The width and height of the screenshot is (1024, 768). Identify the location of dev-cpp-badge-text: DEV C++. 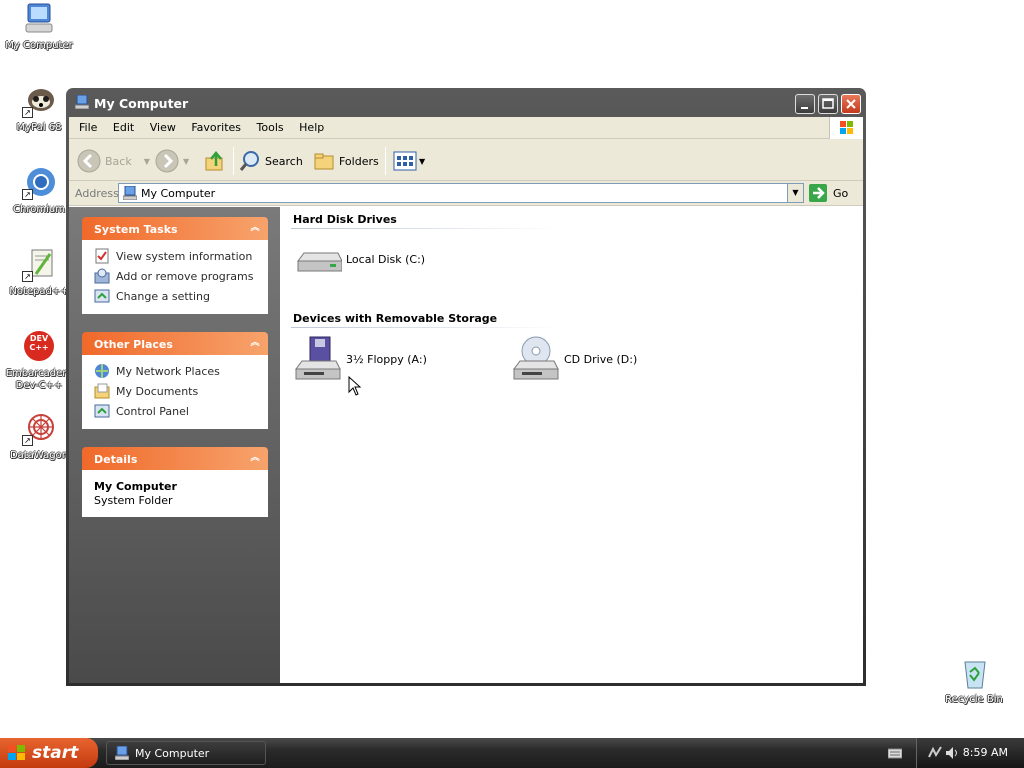
(39, 343).